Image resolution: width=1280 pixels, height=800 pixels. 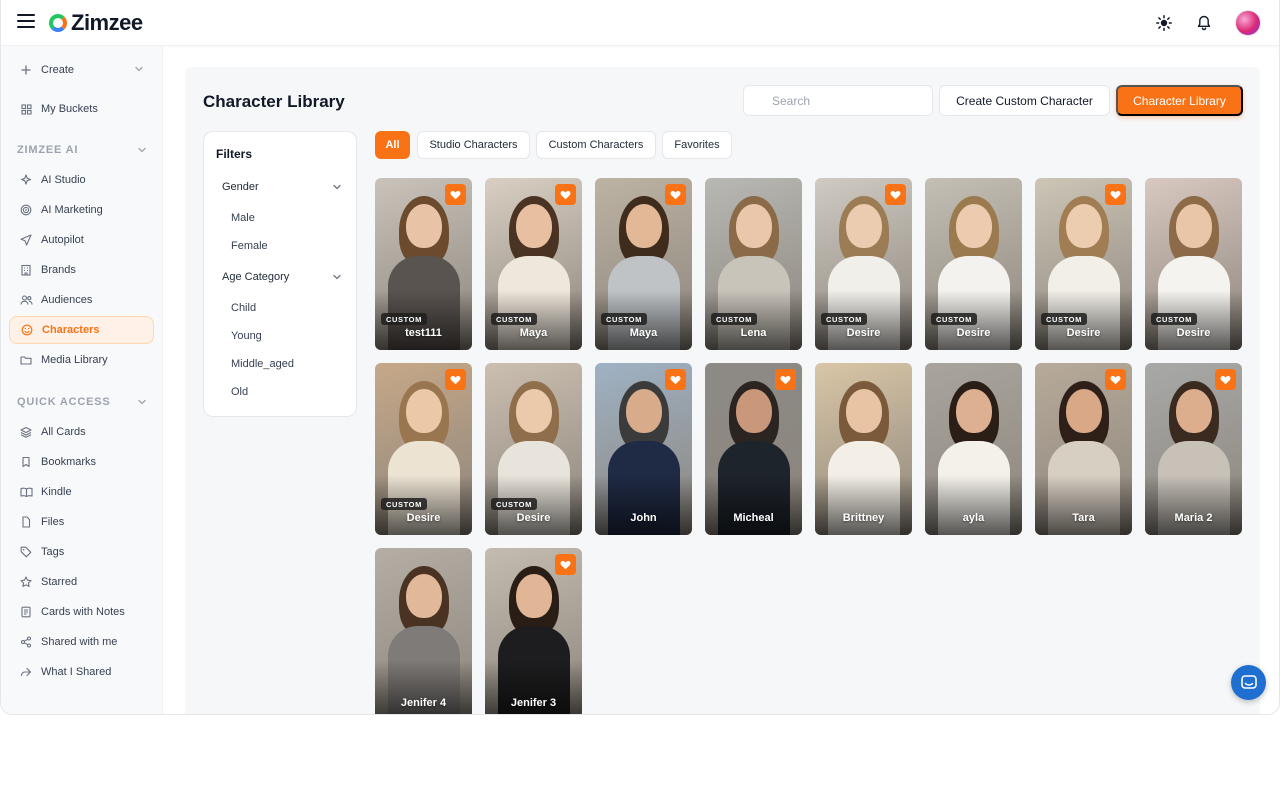 I want to click on filter-option-old: Old, so click(x=239, y=392).